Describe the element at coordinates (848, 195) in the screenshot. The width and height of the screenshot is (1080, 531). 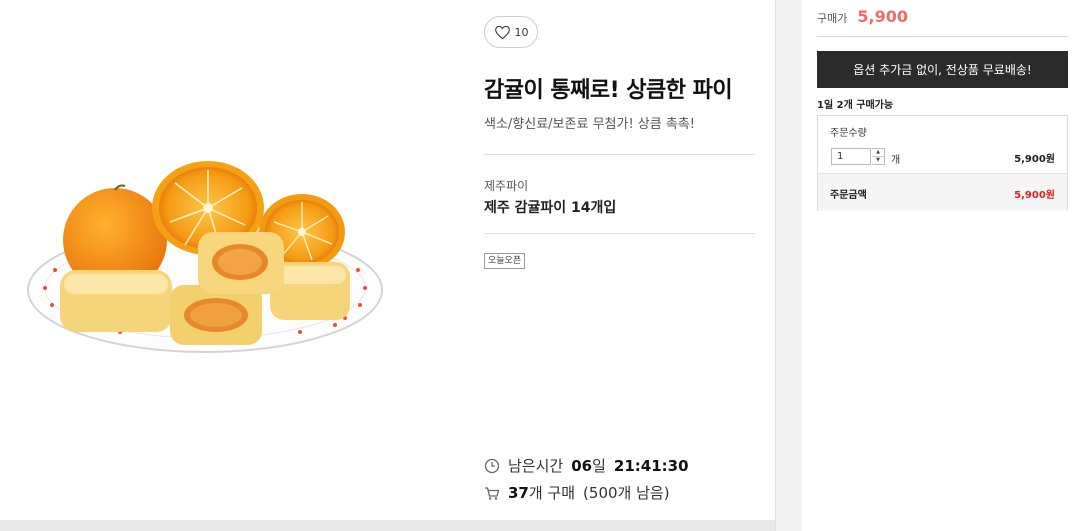
I see `total-label: 주문금액` at that location.